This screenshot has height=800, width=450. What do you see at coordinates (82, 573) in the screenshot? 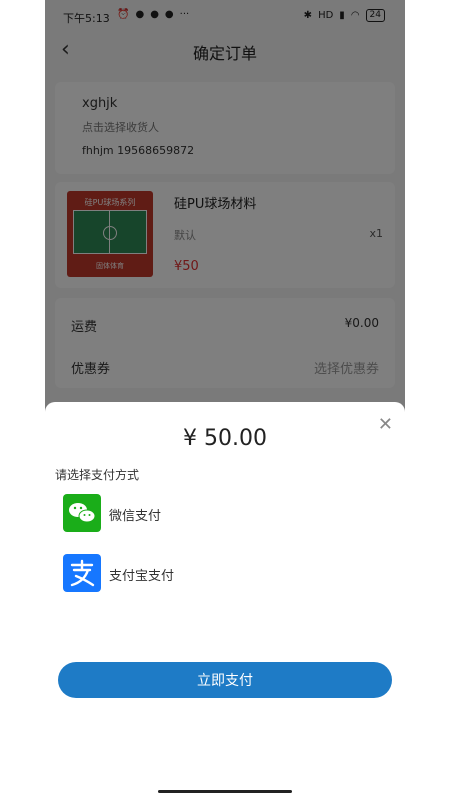
I see `alipay-icon` at bounding box center [82, 573].